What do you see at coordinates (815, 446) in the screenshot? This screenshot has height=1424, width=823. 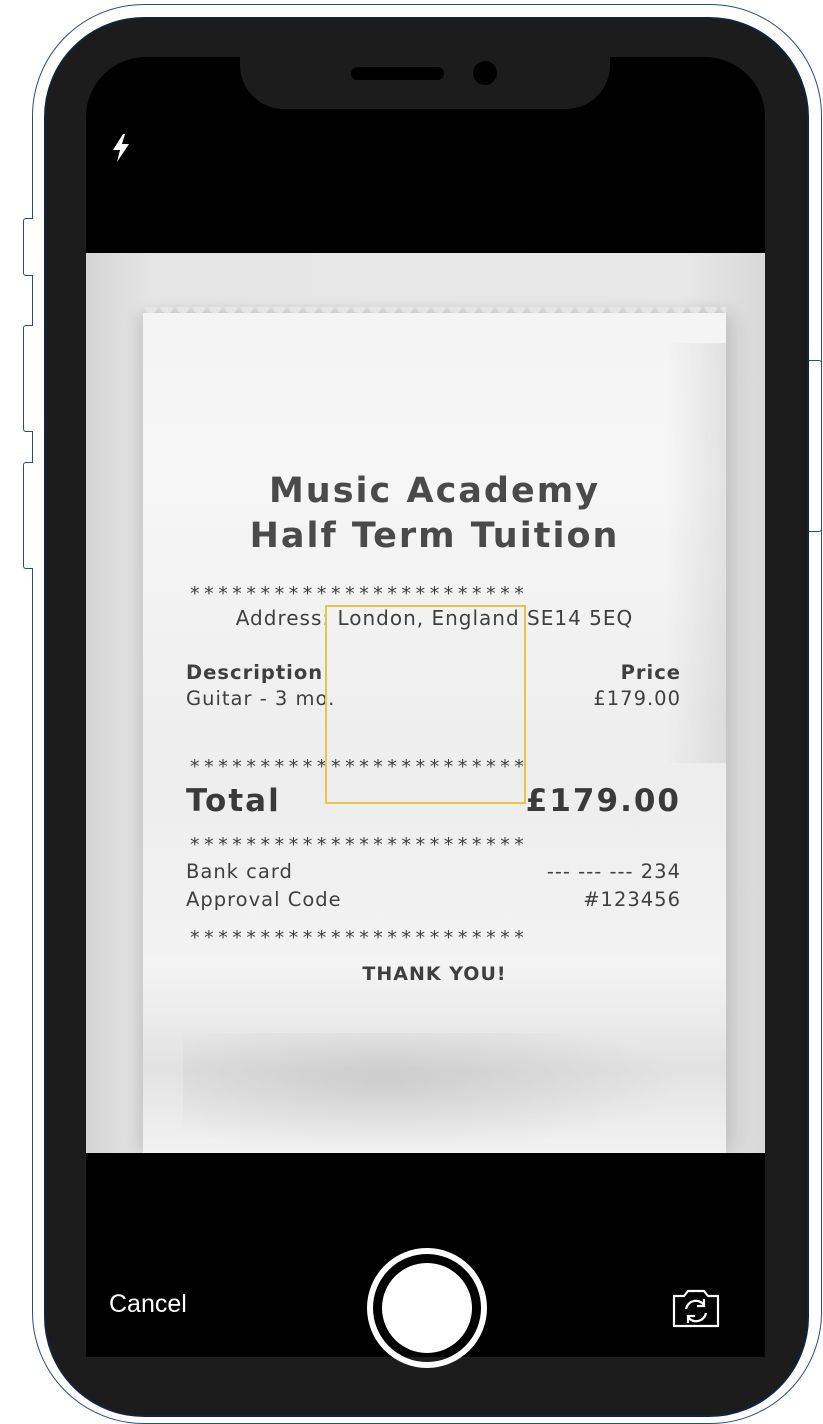 I see `power-button` at bounding box center [815, 446].